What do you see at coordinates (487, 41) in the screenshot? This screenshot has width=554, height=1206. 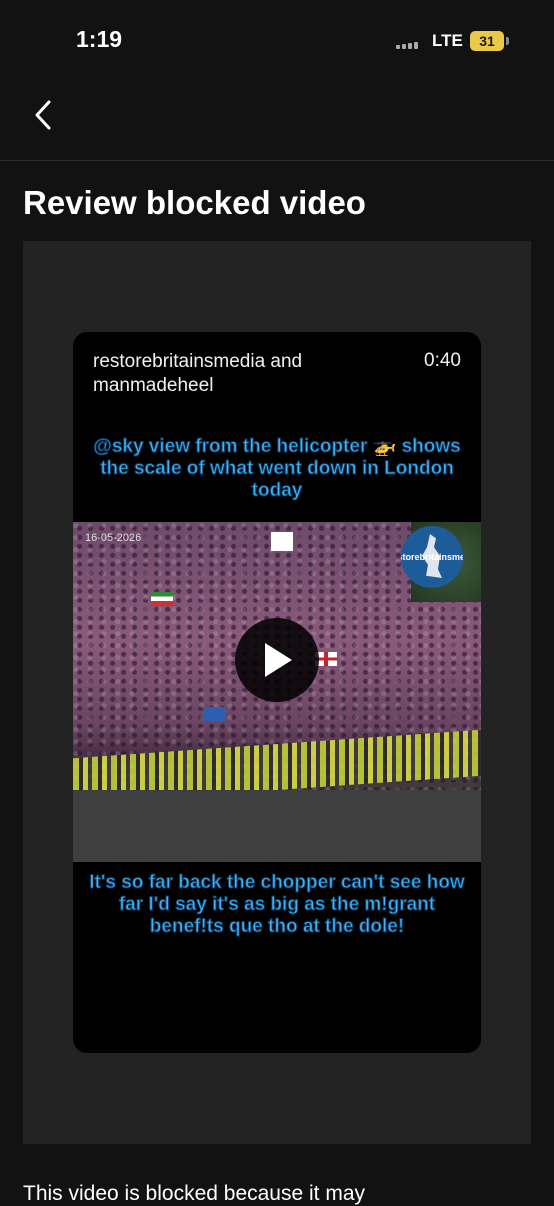 I see `battery-icon: 31` at bounding box center [487, 41].